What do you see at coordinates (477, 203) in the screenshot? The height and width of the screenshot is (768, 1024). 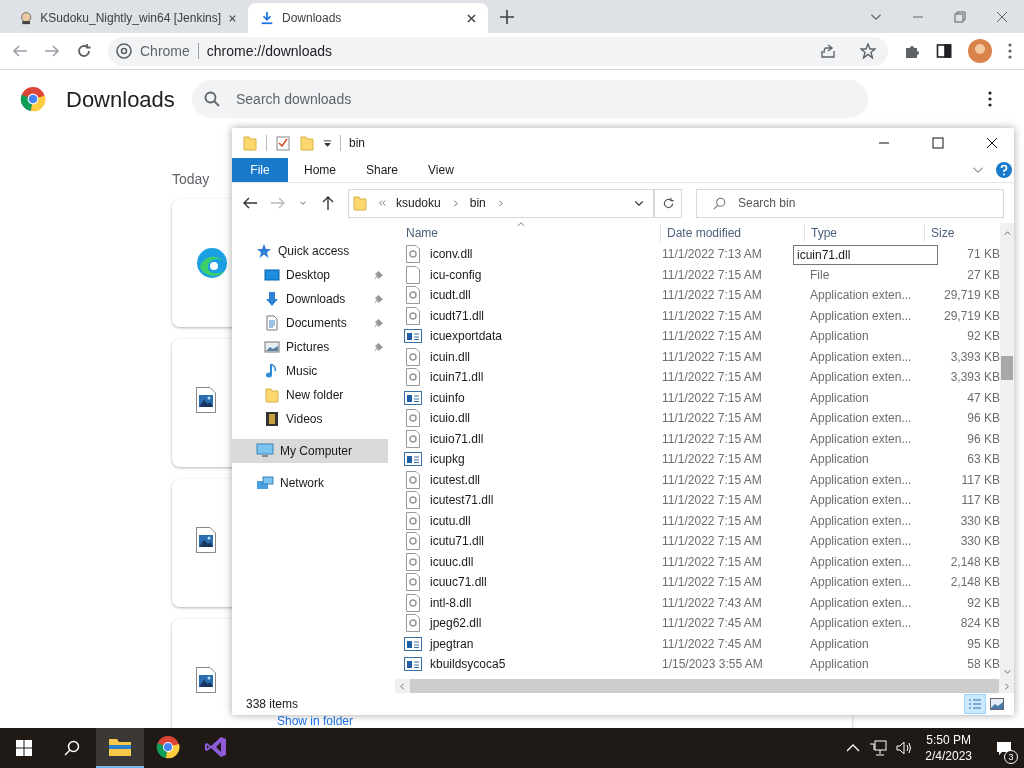 I see `breadcrumb-item: bin` at bounding box center [477, 203].